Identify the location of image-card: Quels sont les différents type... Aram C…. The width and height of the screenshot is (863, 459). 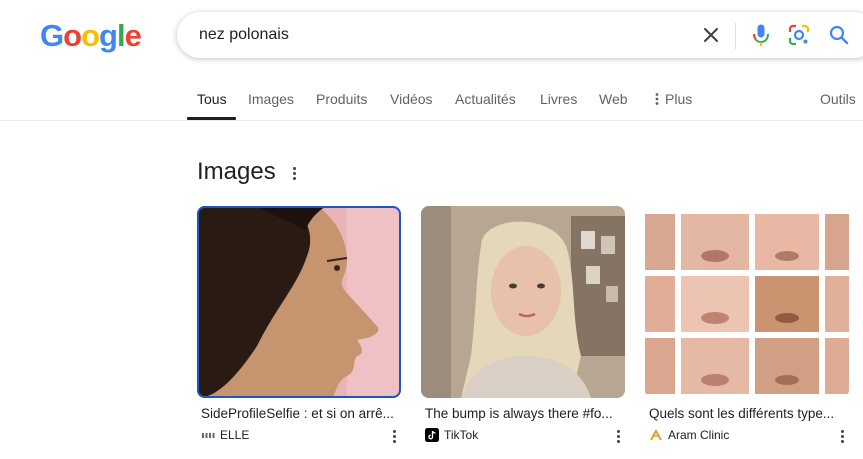
(747, 324).